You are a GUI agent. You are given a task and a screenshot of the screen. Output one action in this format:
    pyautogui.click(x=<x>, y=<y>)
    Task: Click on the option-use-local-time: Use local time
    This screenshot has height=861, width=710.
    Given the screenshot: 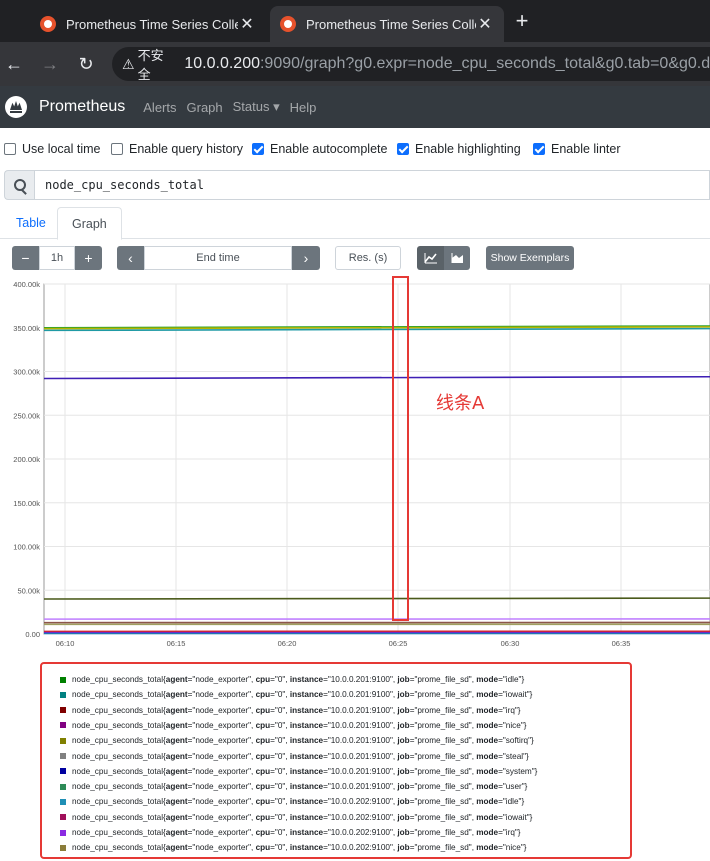 What is the action you would take?
    pyautogui.click(x=52, y=149)
    